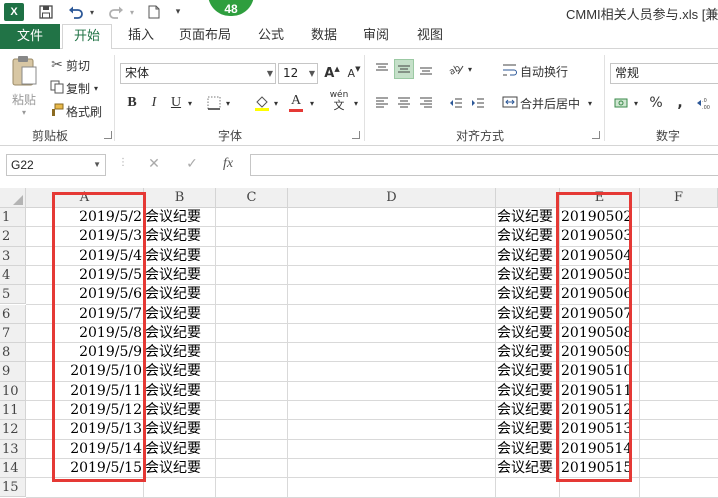 The image size is (718, 498). Describe the element at coordinates (154, 12) in the screenshot. I see `new-file-icon` at that location.